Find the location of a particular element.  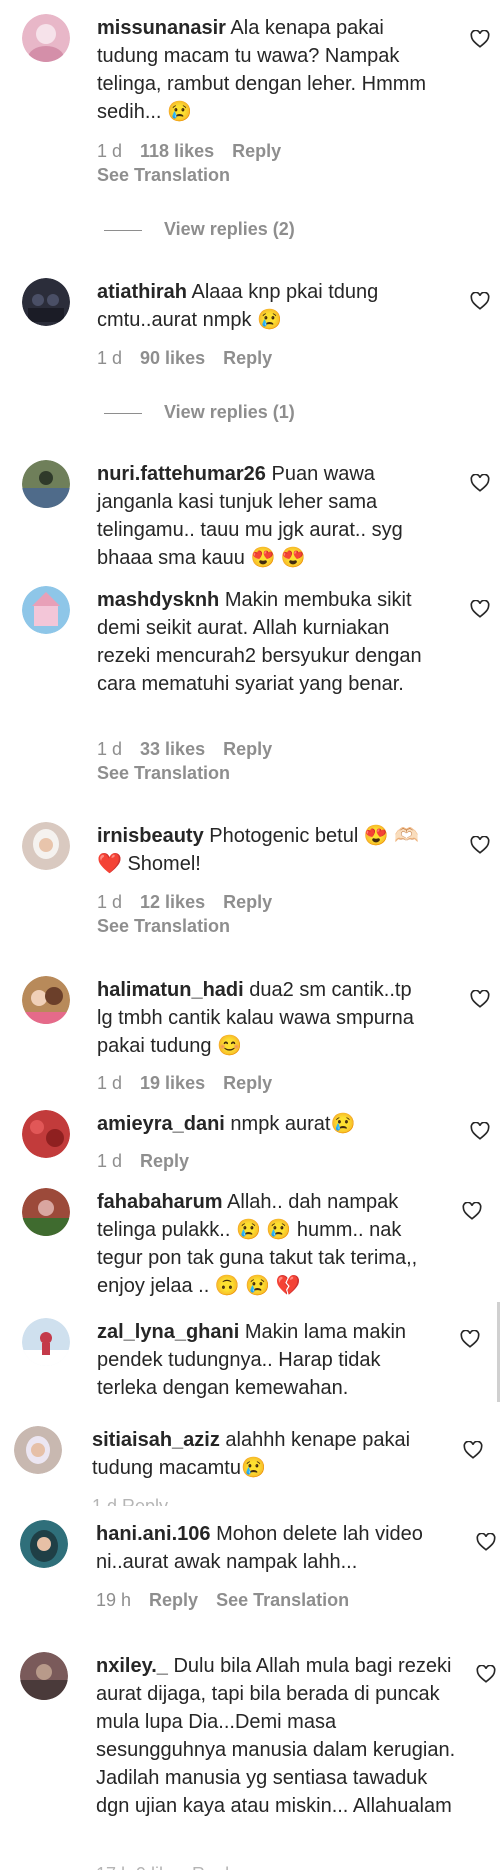

comment-meta: 1 d 19 likes Reply is located at coordinates (193, 1083).